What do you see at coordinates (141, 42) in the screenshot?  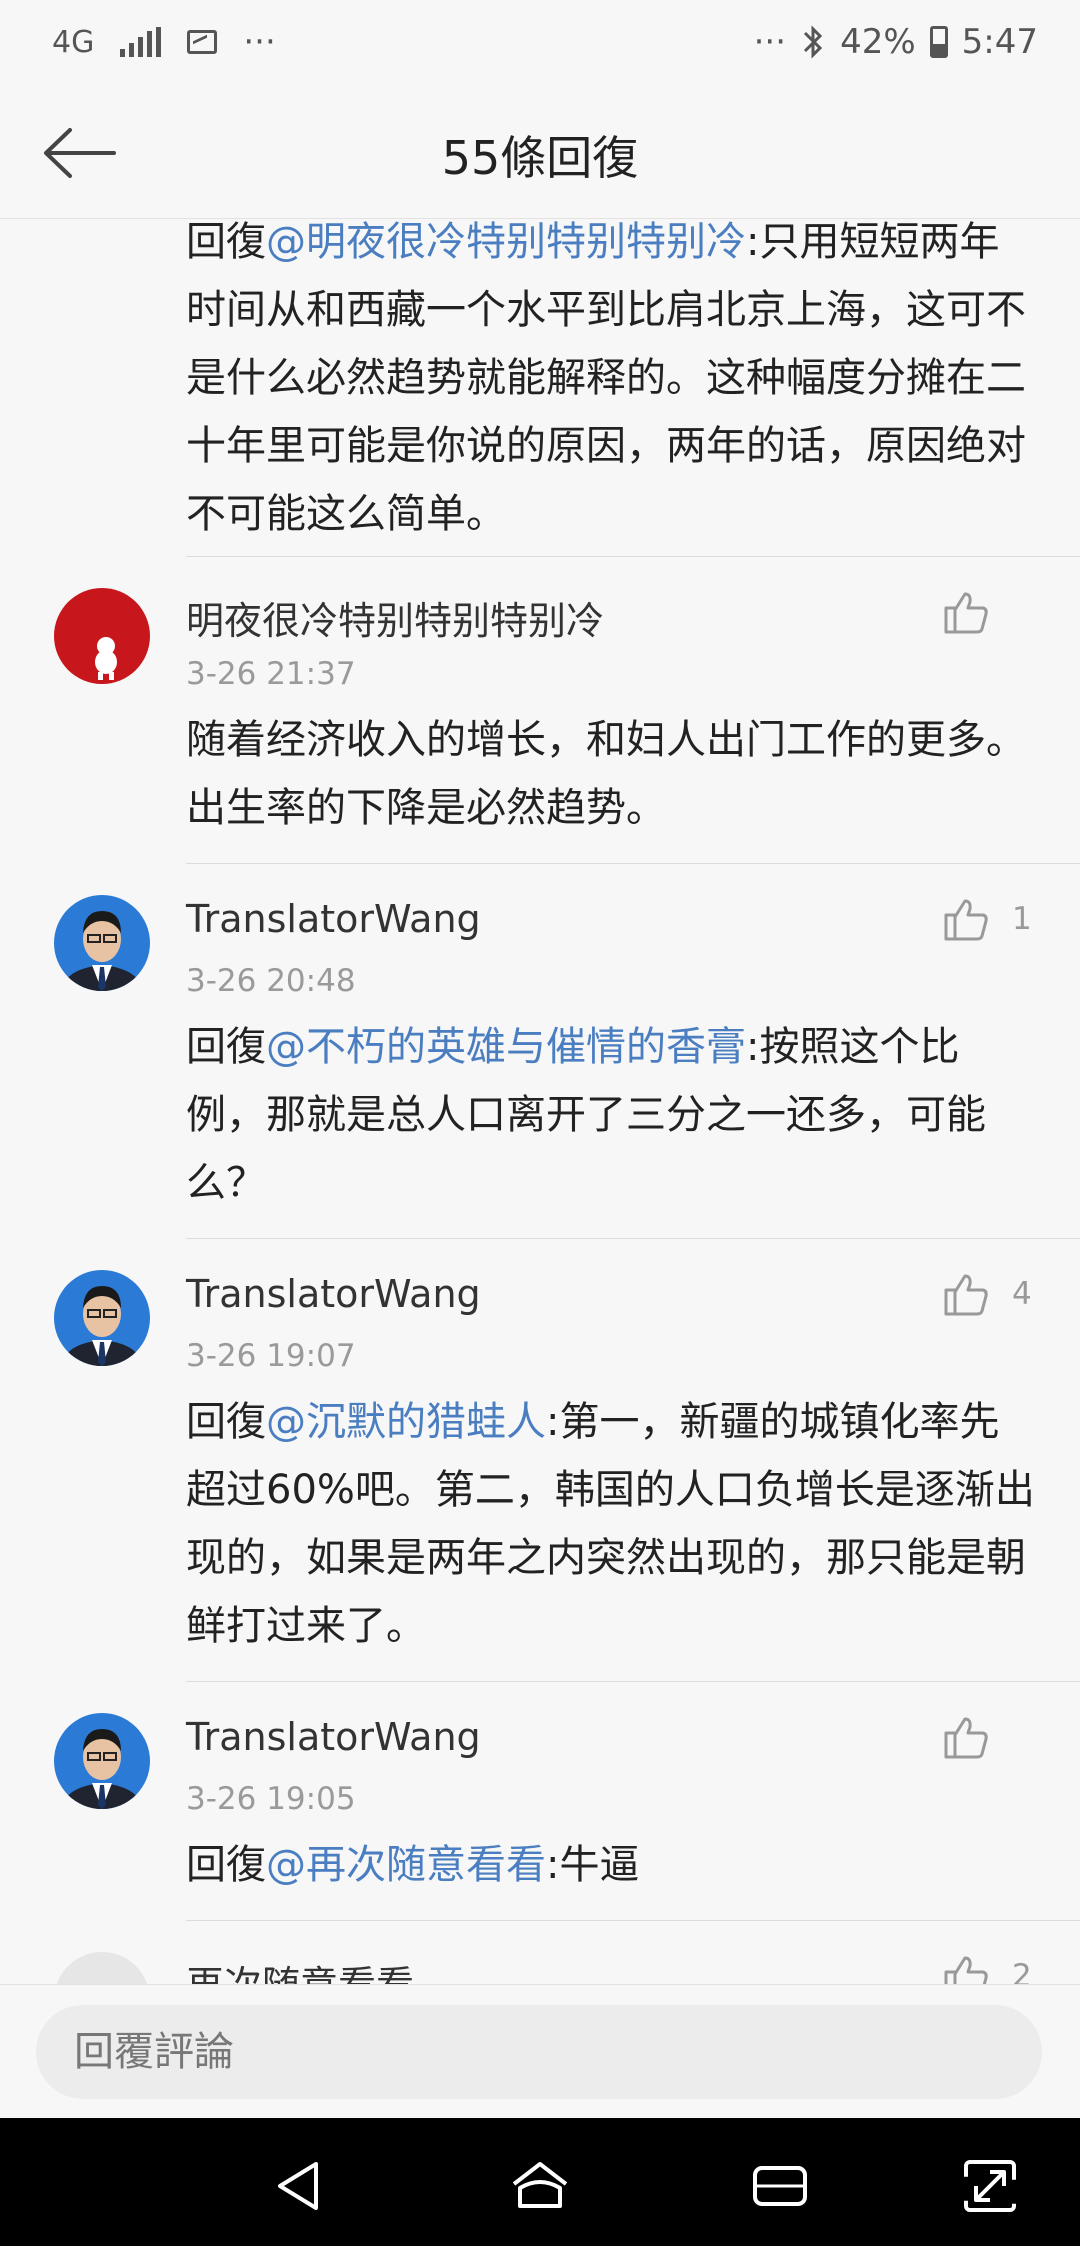 I see `signal-icon` at bounding box center [141, 42].